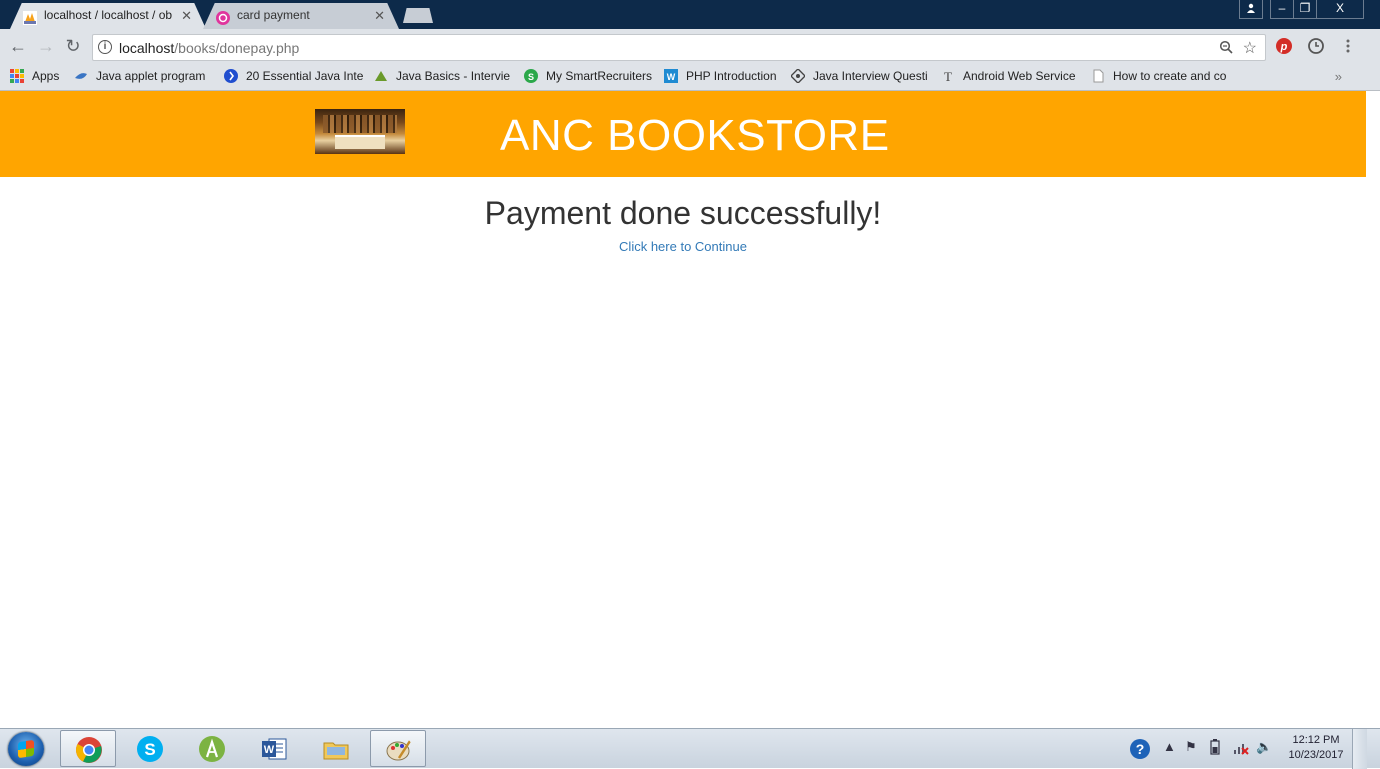 The height and width of the screenshot is (769, 1380). What do you see at coordinates (860, 76) in the screenshot?
I see `bookmark-java-interview-questions: Java Interview Questi` at bounding box center [860, 76].